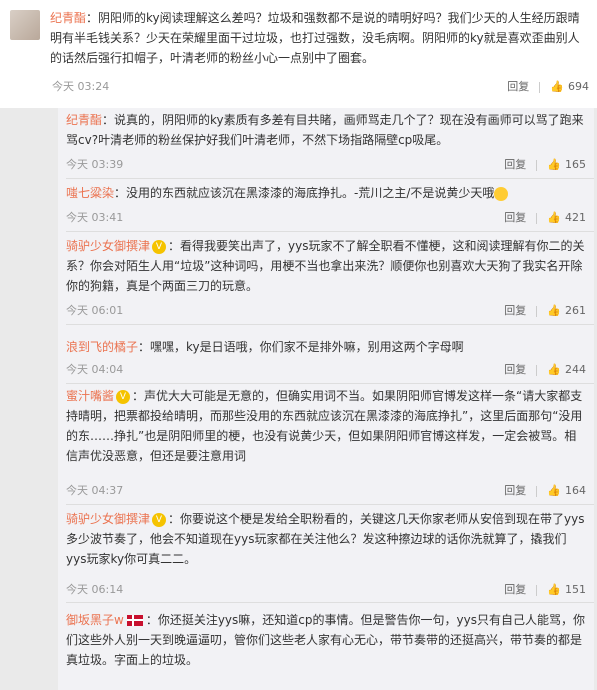  What do you see at coordinates (95, 164) in the screenshot?
I see `reply-time: 今天 03:39` at bounding box center [95, 164].